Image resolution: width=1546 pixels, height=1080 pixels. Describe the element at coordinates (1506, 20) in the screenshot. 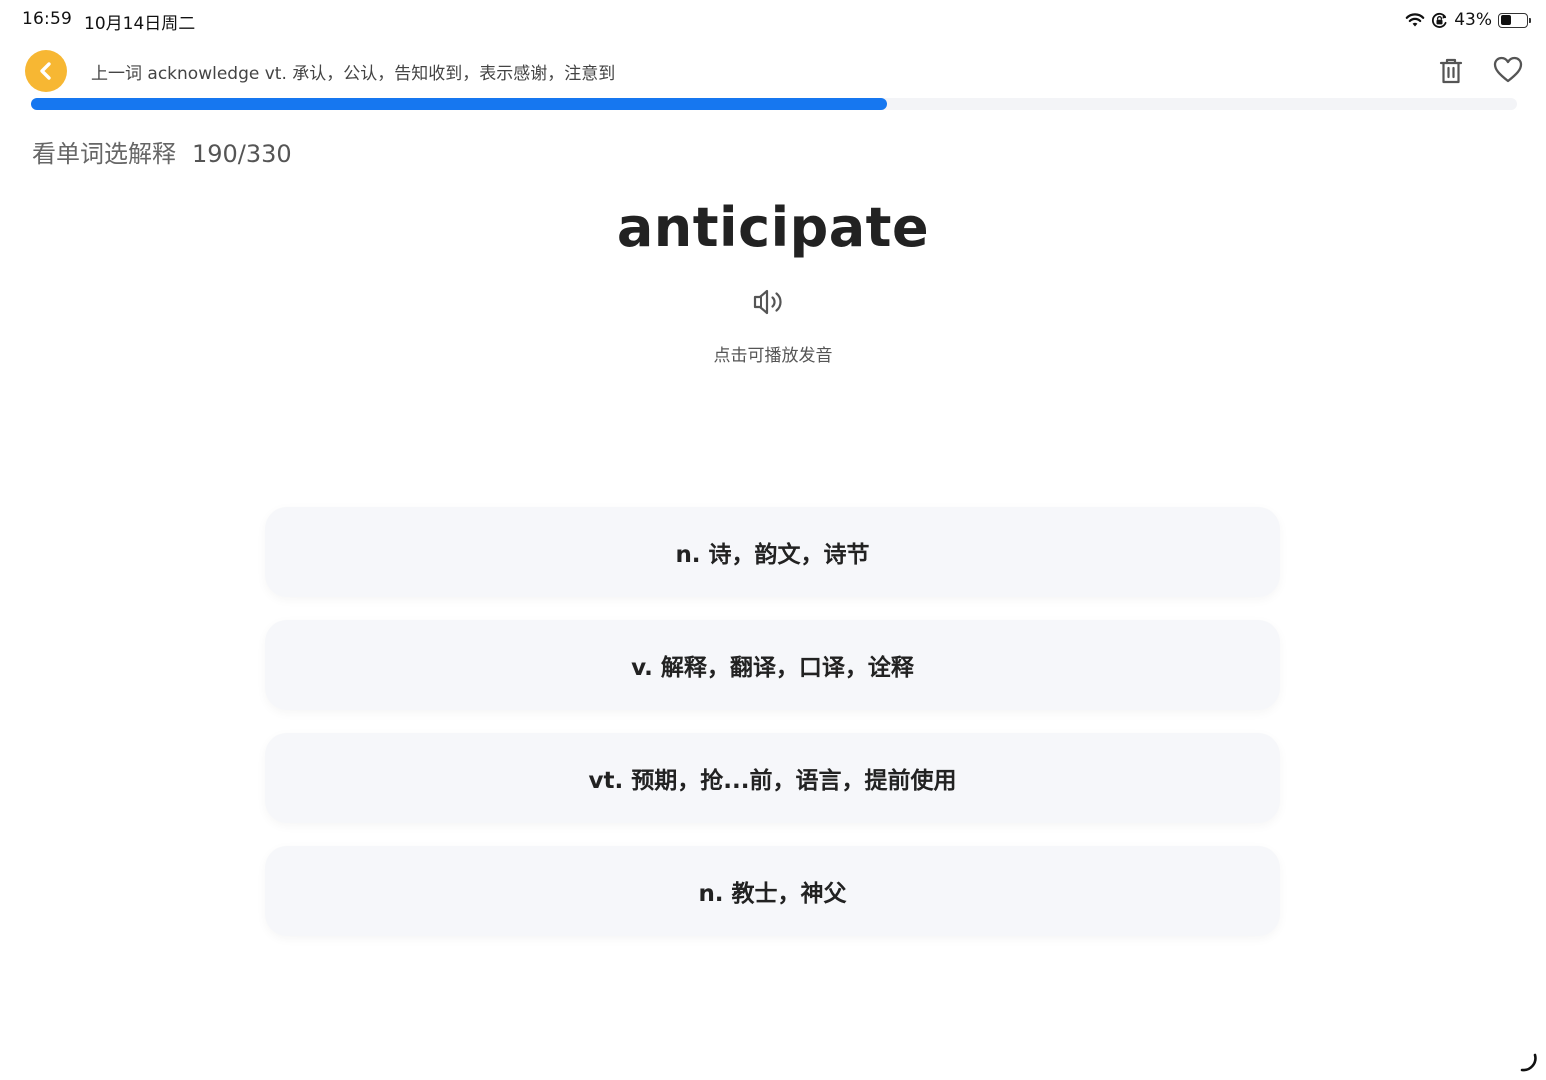

I see `battery-level` at that location.